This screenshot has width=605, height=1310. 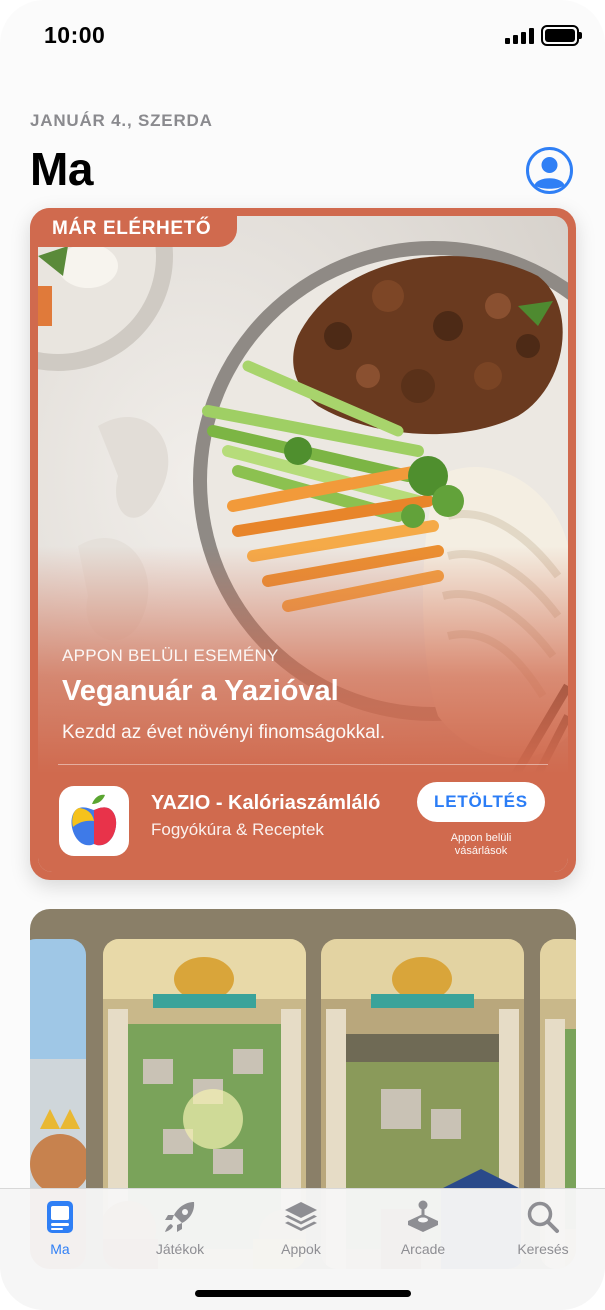 I want to click on tab-label-apps: Appok, so click(x=301, y=1249).